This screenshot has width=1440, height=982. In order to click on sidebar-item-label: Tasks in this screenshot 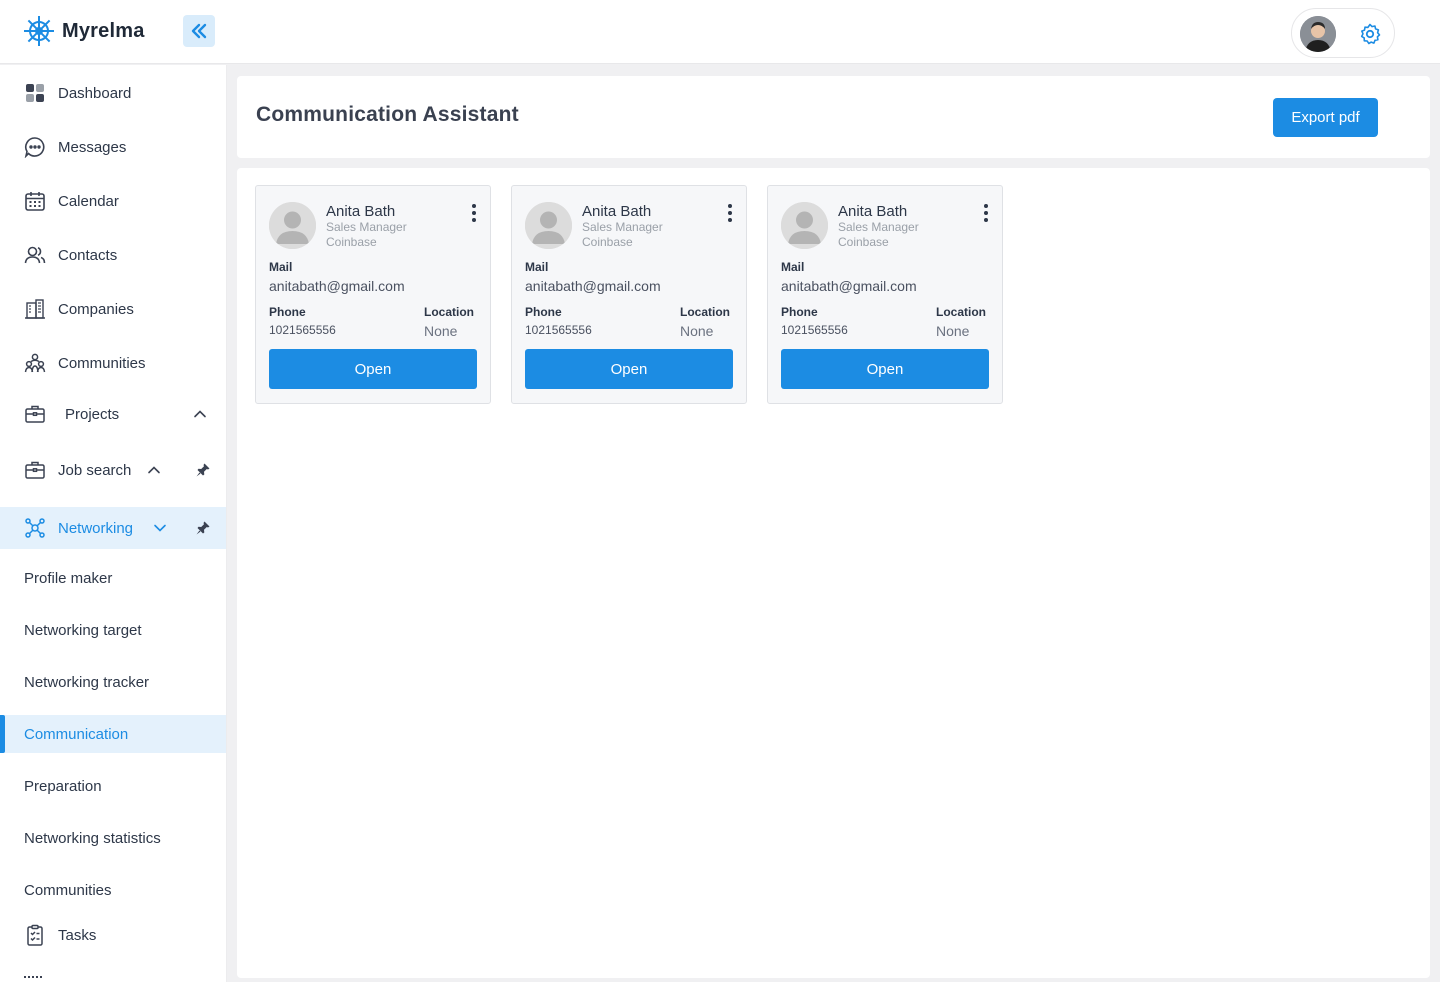, I will do `click(77, 935)`.